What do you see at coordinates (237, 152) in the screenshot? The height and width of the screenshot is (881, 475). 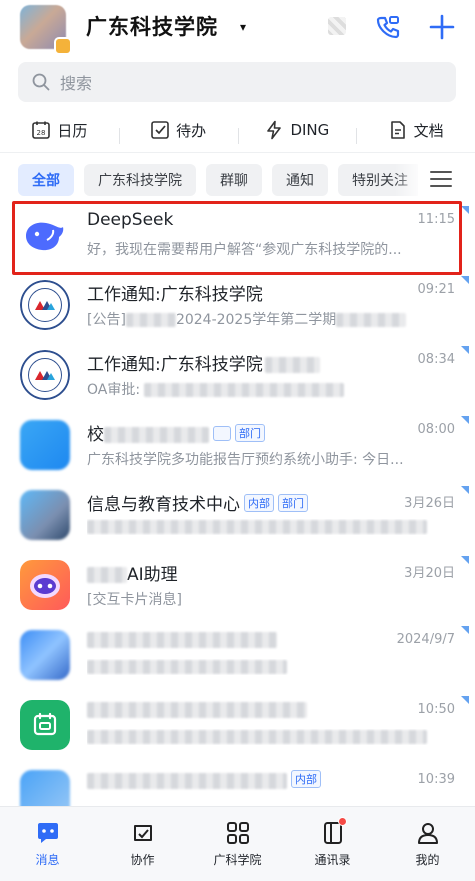 I see `divider` at bounding box center [237, 152].